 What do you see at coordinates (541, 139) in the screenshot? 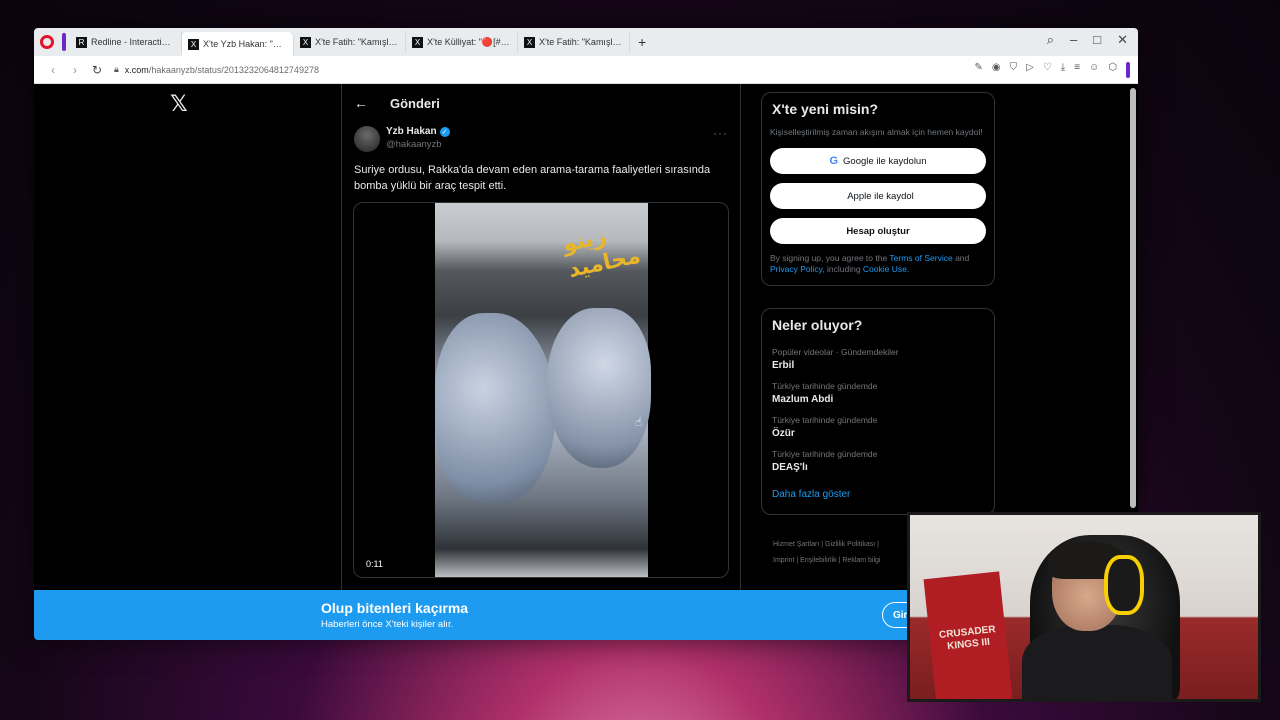
I see `post-author: Yzb Hakan ✓ @hakaanyzb ···` at bounding box center [541, 139].